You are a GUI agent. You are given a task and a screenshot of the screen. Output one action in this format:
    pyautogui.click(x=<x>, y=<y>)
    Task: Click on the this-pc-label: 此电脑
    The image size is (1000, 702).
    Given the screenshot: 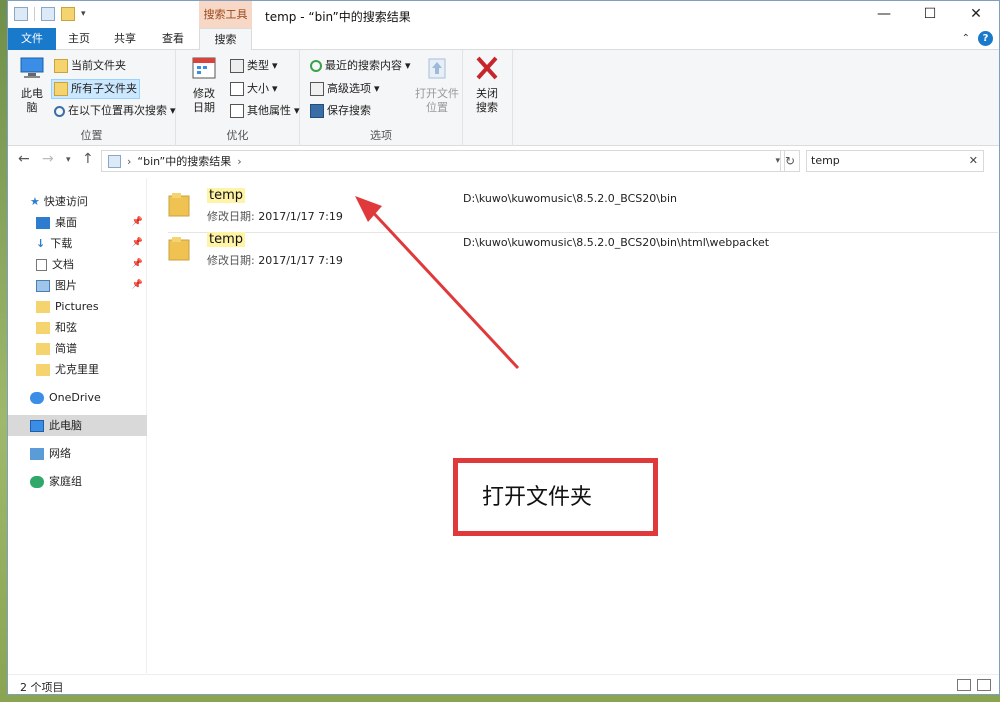 What is the action you would take?
    pyautogui.click(x=32, y=100)
    